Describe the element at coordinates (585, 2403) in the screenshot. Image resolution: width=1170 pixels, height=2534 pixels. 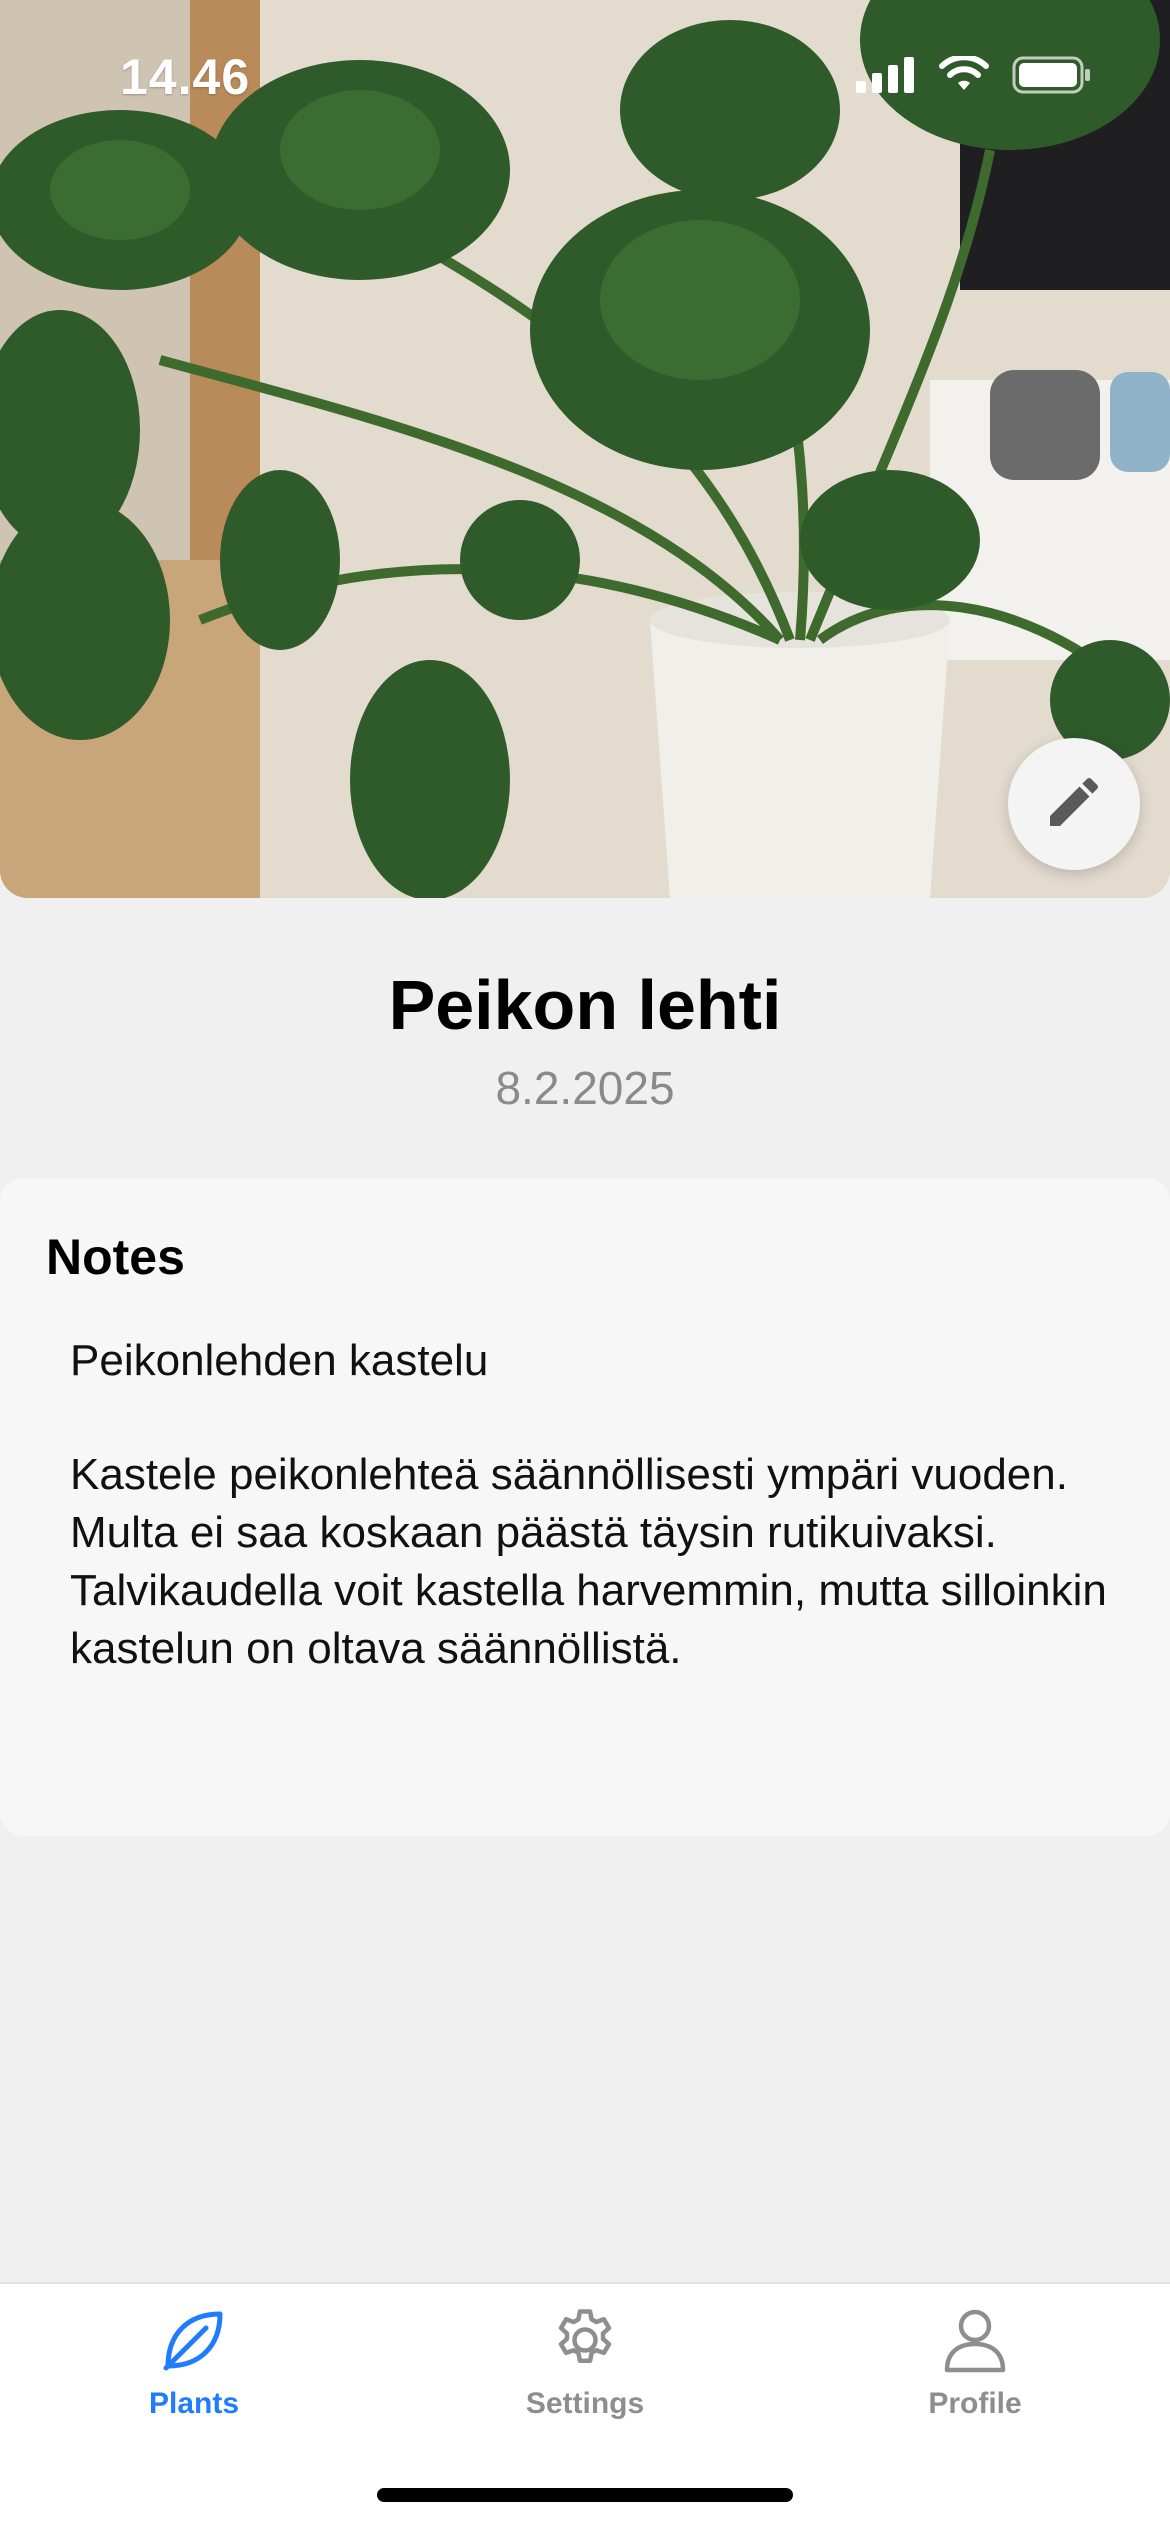
I see `tab-settings-label: Settings` at that location.